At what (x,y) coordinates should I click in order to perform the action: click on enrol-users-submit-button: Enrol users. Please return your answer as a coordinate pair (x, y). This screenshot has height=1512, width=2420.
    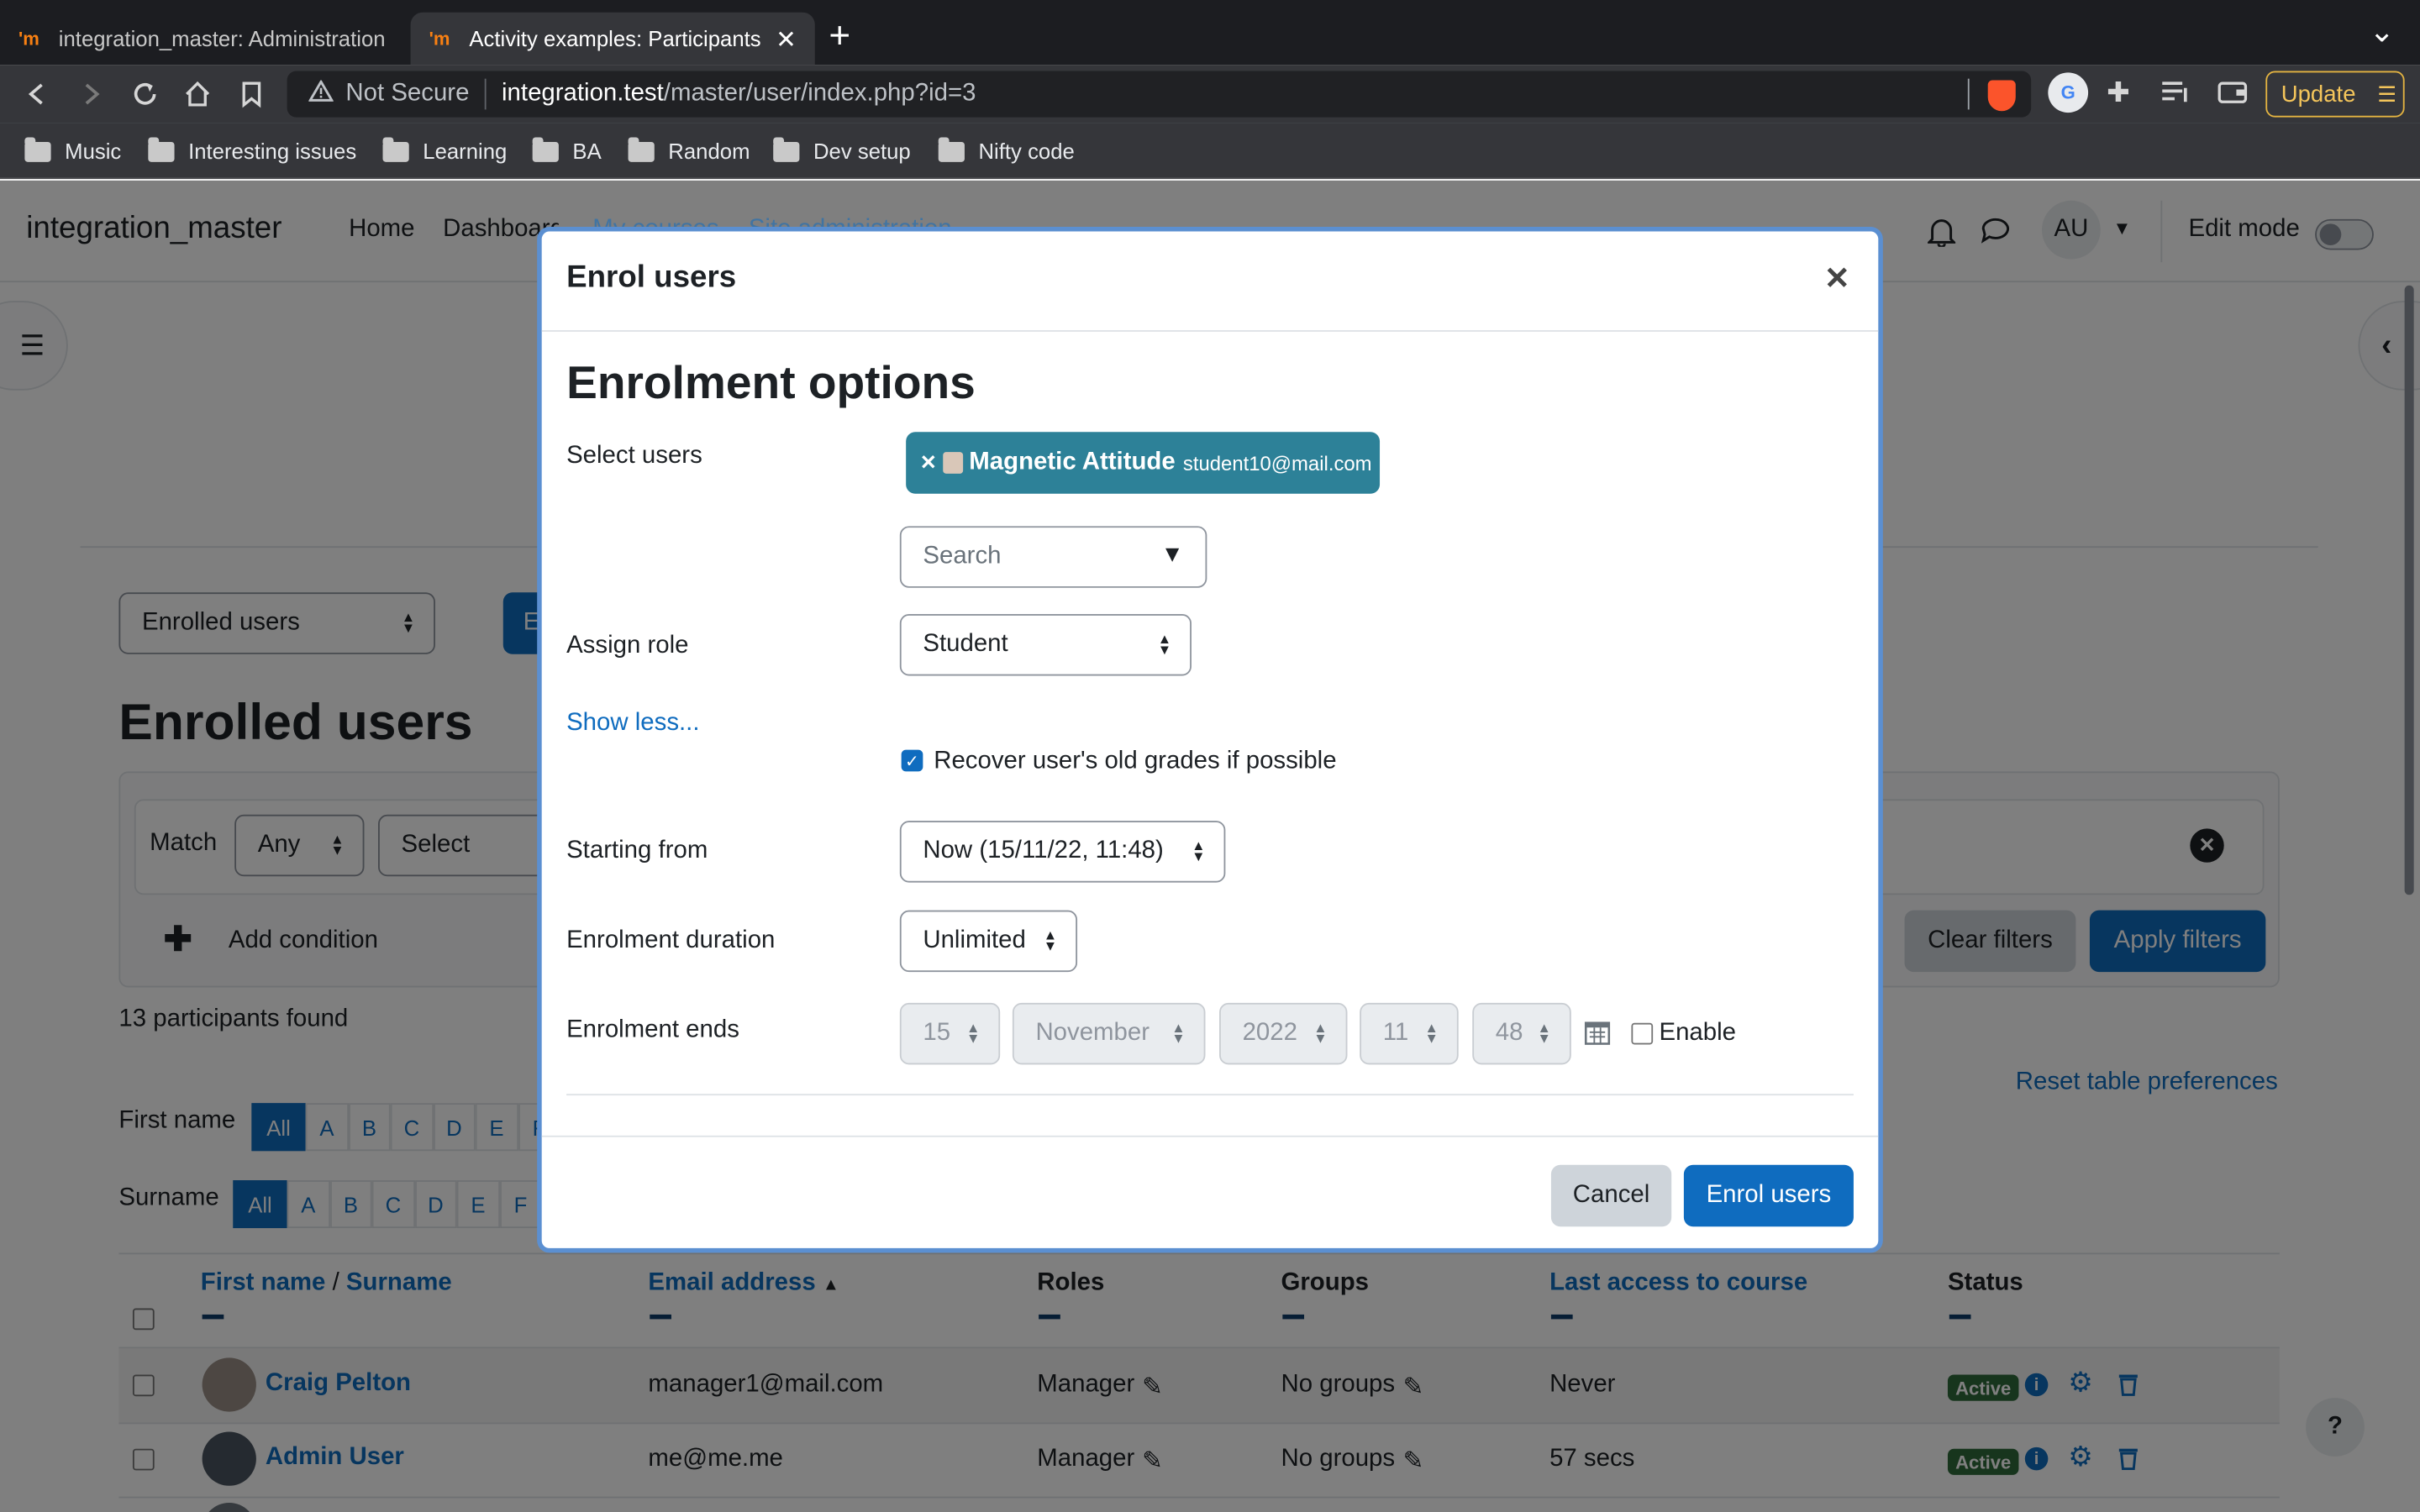
    Looking at the image, I should click on (1768, 1195).